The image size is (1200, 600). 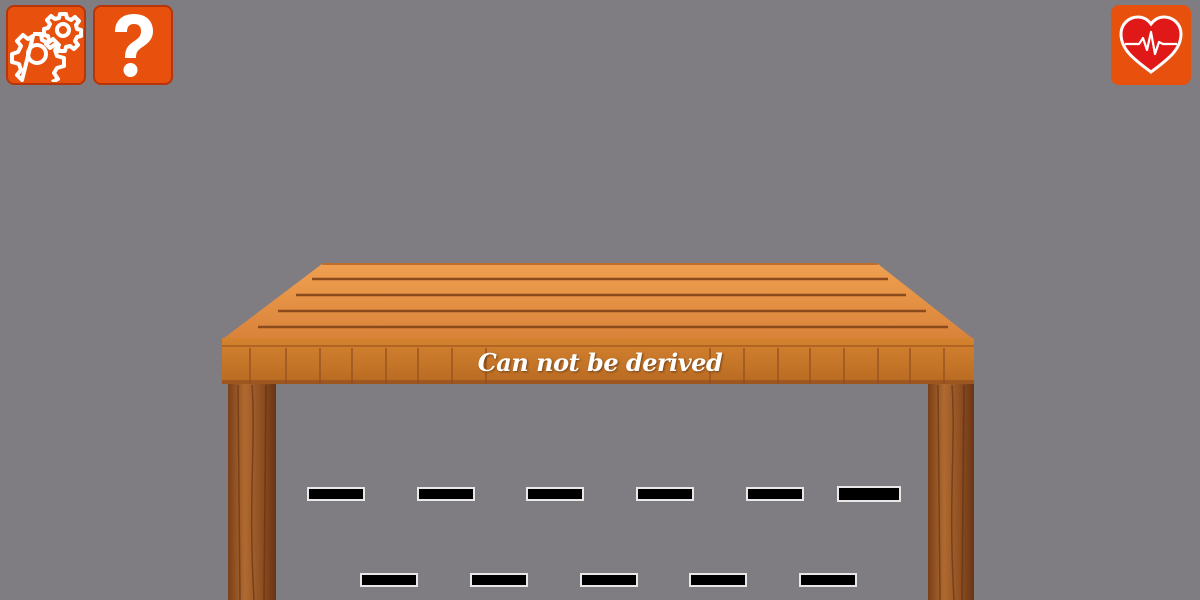 I want to click on table-leg-right, so click(x=951, y=490).